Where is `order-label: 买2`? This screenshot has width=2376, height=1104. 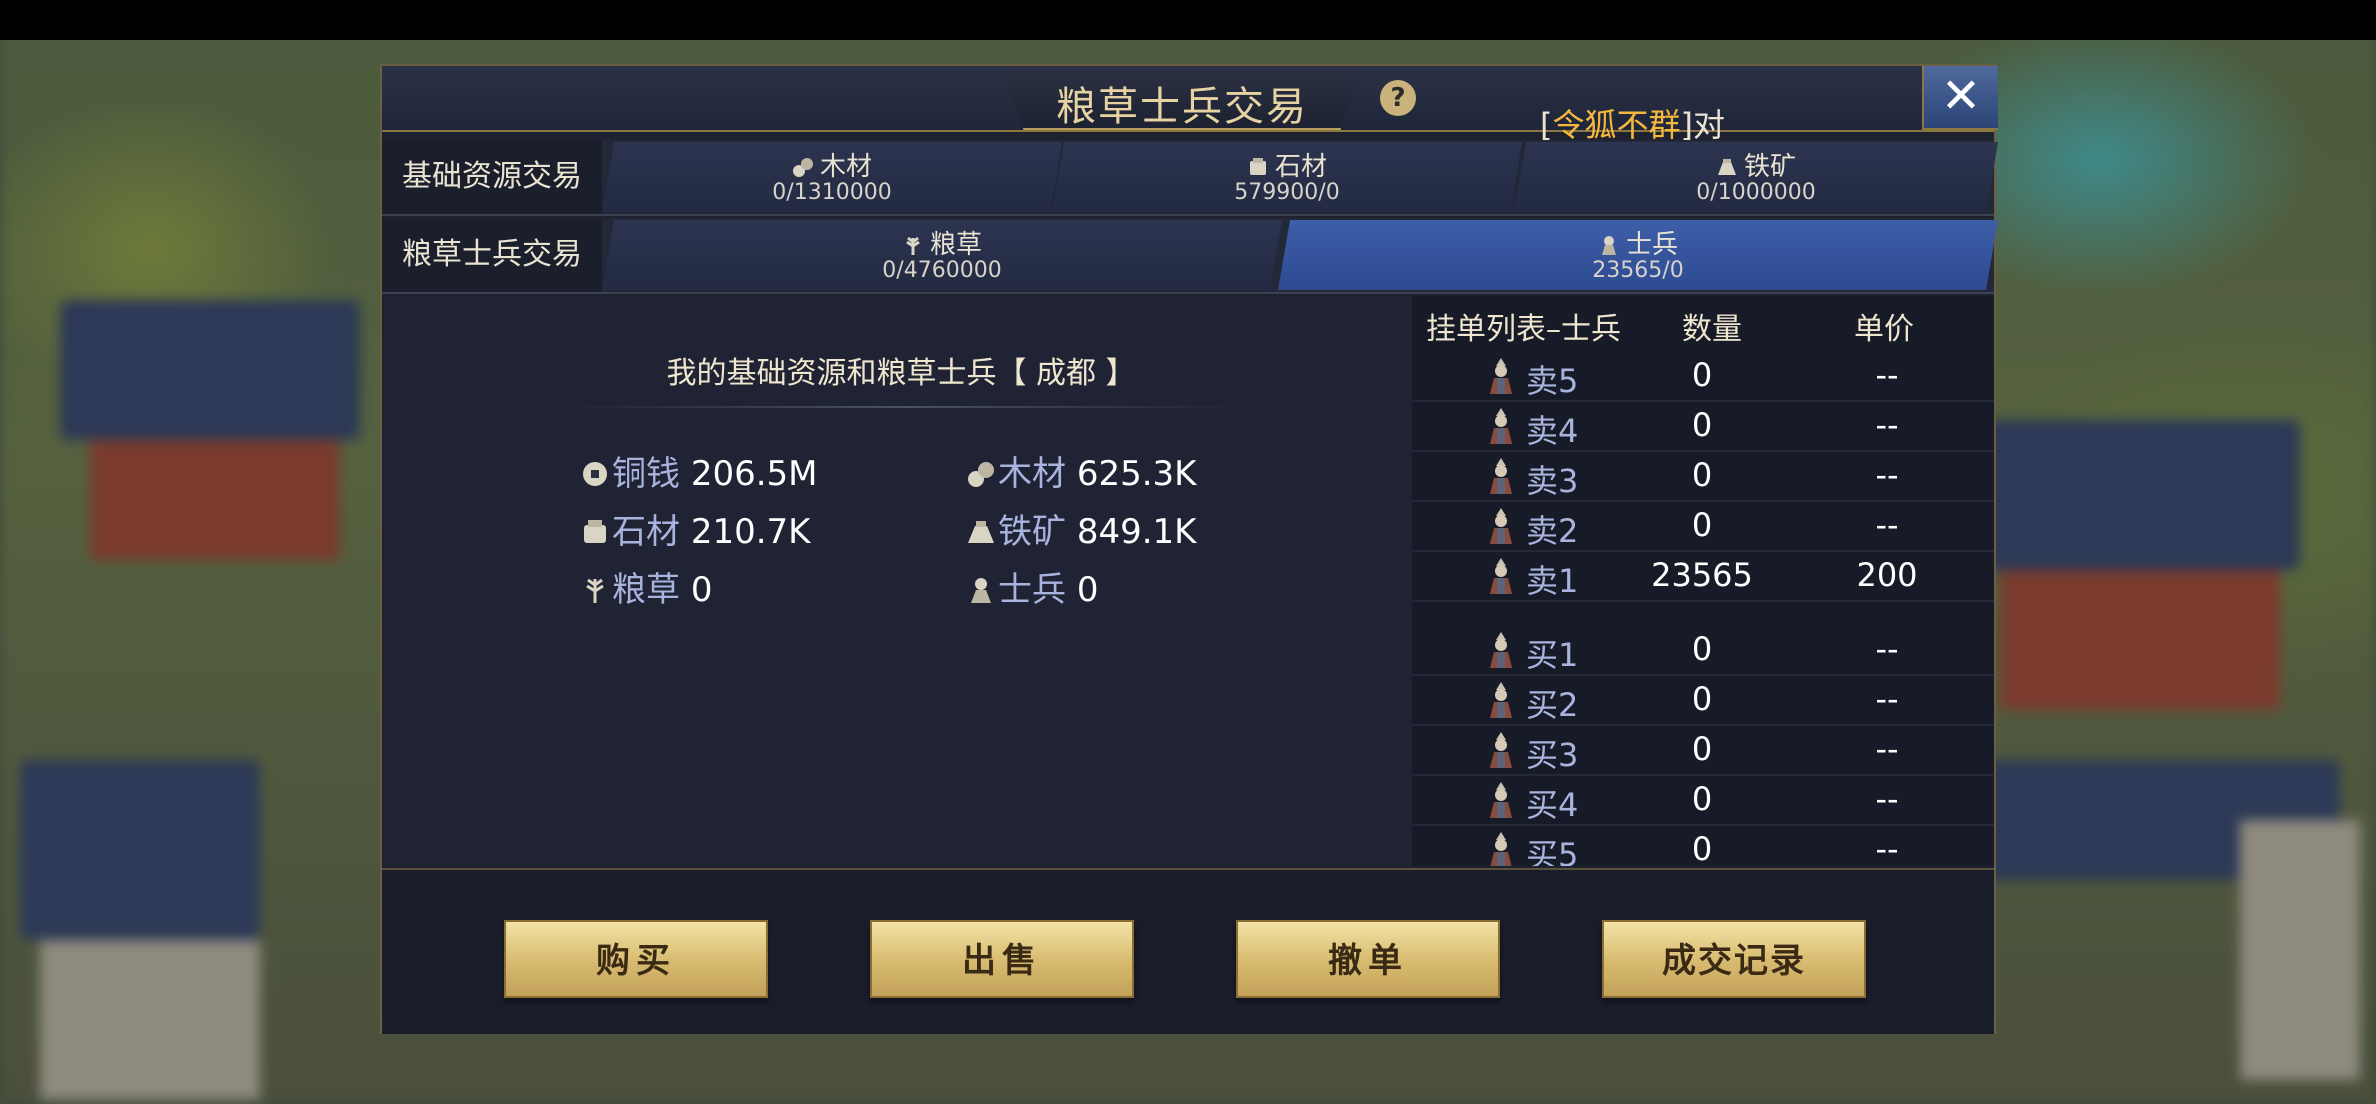 order-label: 买2 is located at coordinates (1552, 705).